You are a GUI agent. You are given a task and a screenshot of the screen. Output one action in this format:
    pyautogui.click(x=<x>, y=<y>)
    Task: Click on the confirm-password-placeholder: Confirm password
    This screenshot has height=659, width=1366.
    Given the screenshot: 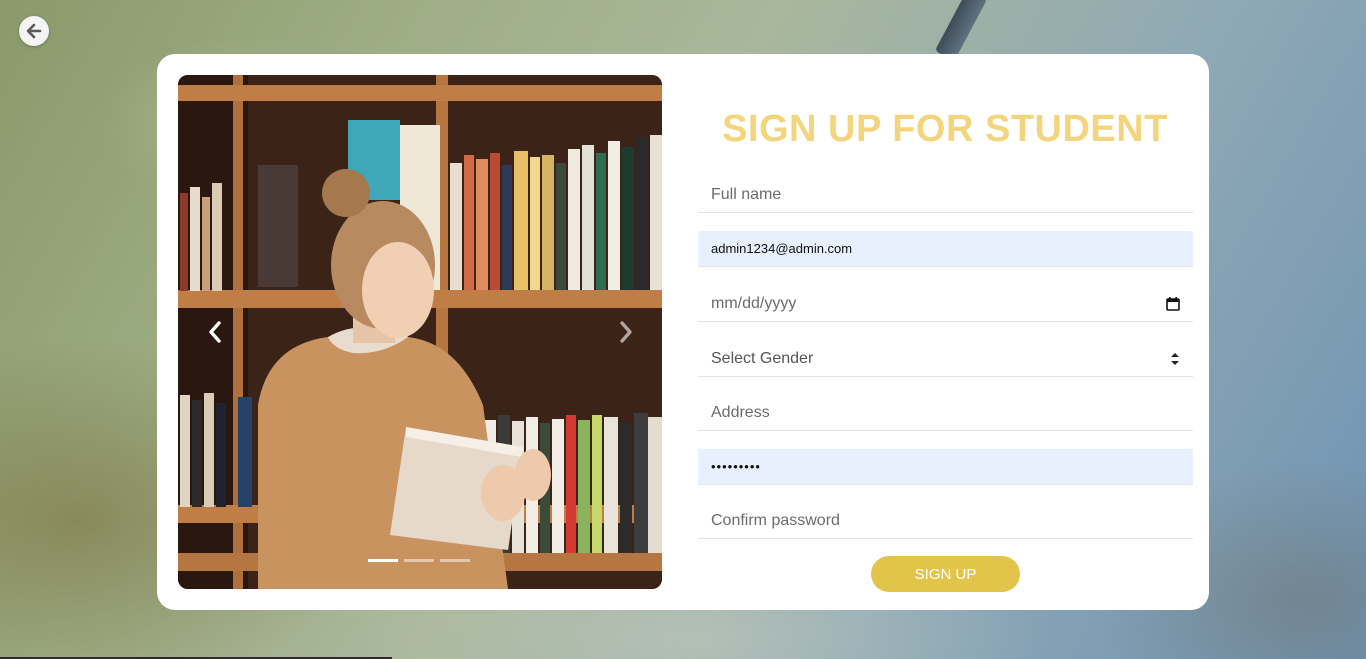 What is the action you would take?
    pyautogui.click(x=775, y=520)
    